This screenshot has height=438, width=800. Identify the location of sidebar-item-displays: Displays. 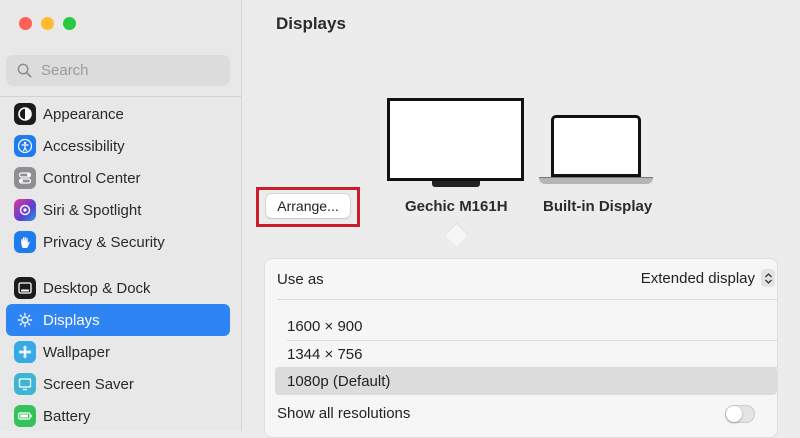
(118, 320).